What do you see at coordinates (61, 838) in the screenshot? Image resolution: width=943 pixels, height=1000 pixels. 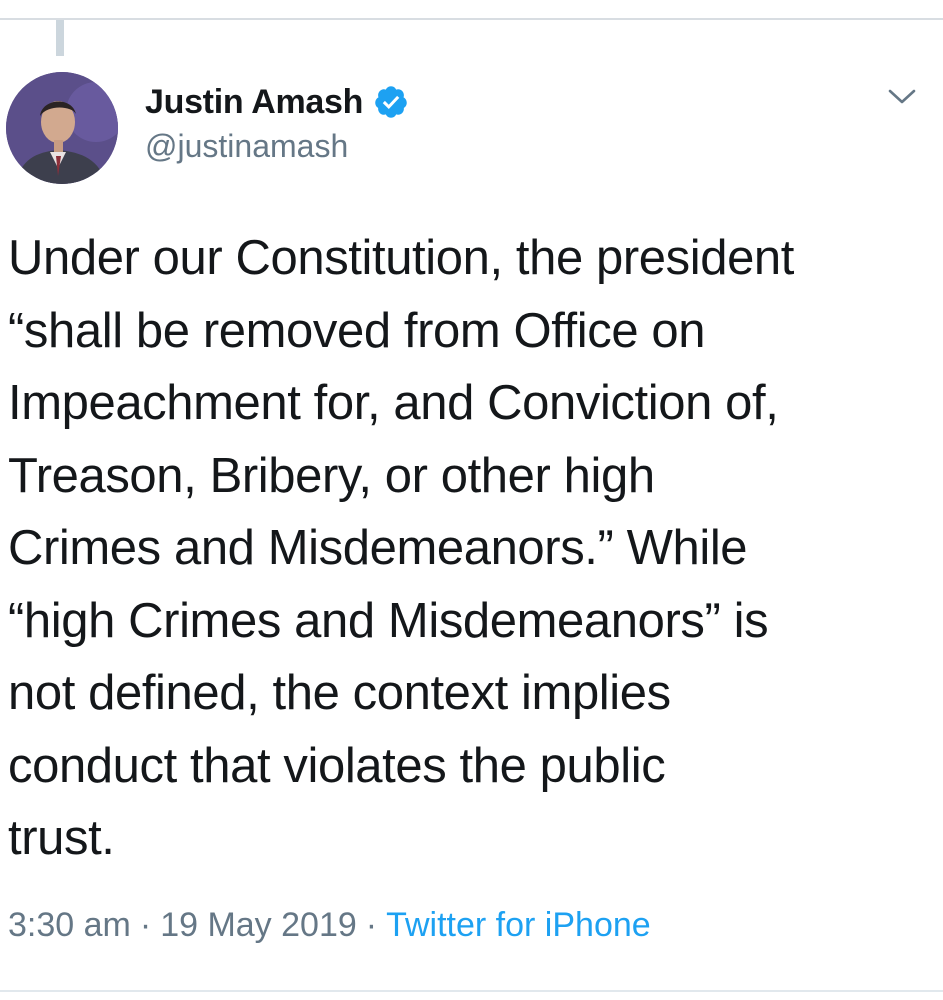 I see `tweet-text-line: trust.` at bounding box center [61, 838].